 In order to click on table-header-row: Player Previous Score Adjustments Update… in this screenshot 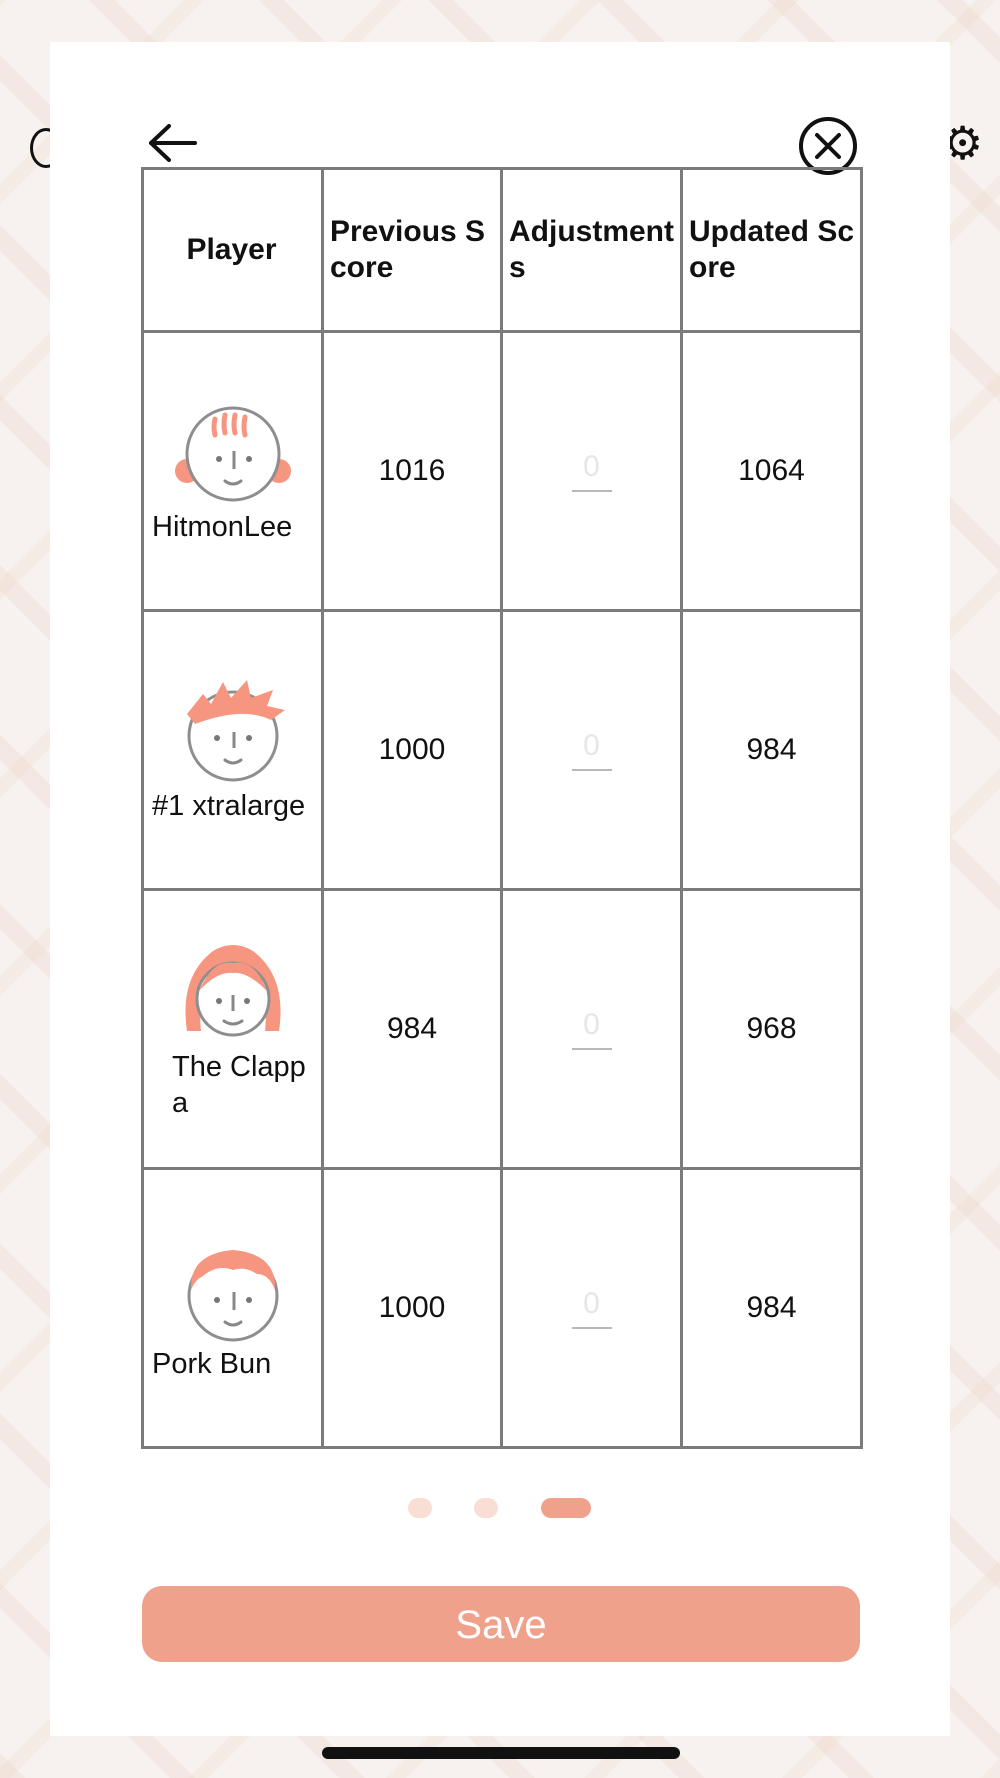, I will do `click(502, 250)`.